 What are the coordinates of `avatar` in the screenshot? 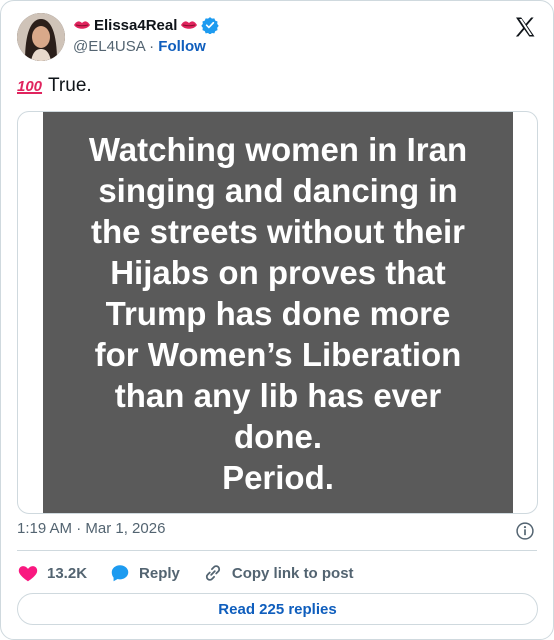 It's located at (41, 37).